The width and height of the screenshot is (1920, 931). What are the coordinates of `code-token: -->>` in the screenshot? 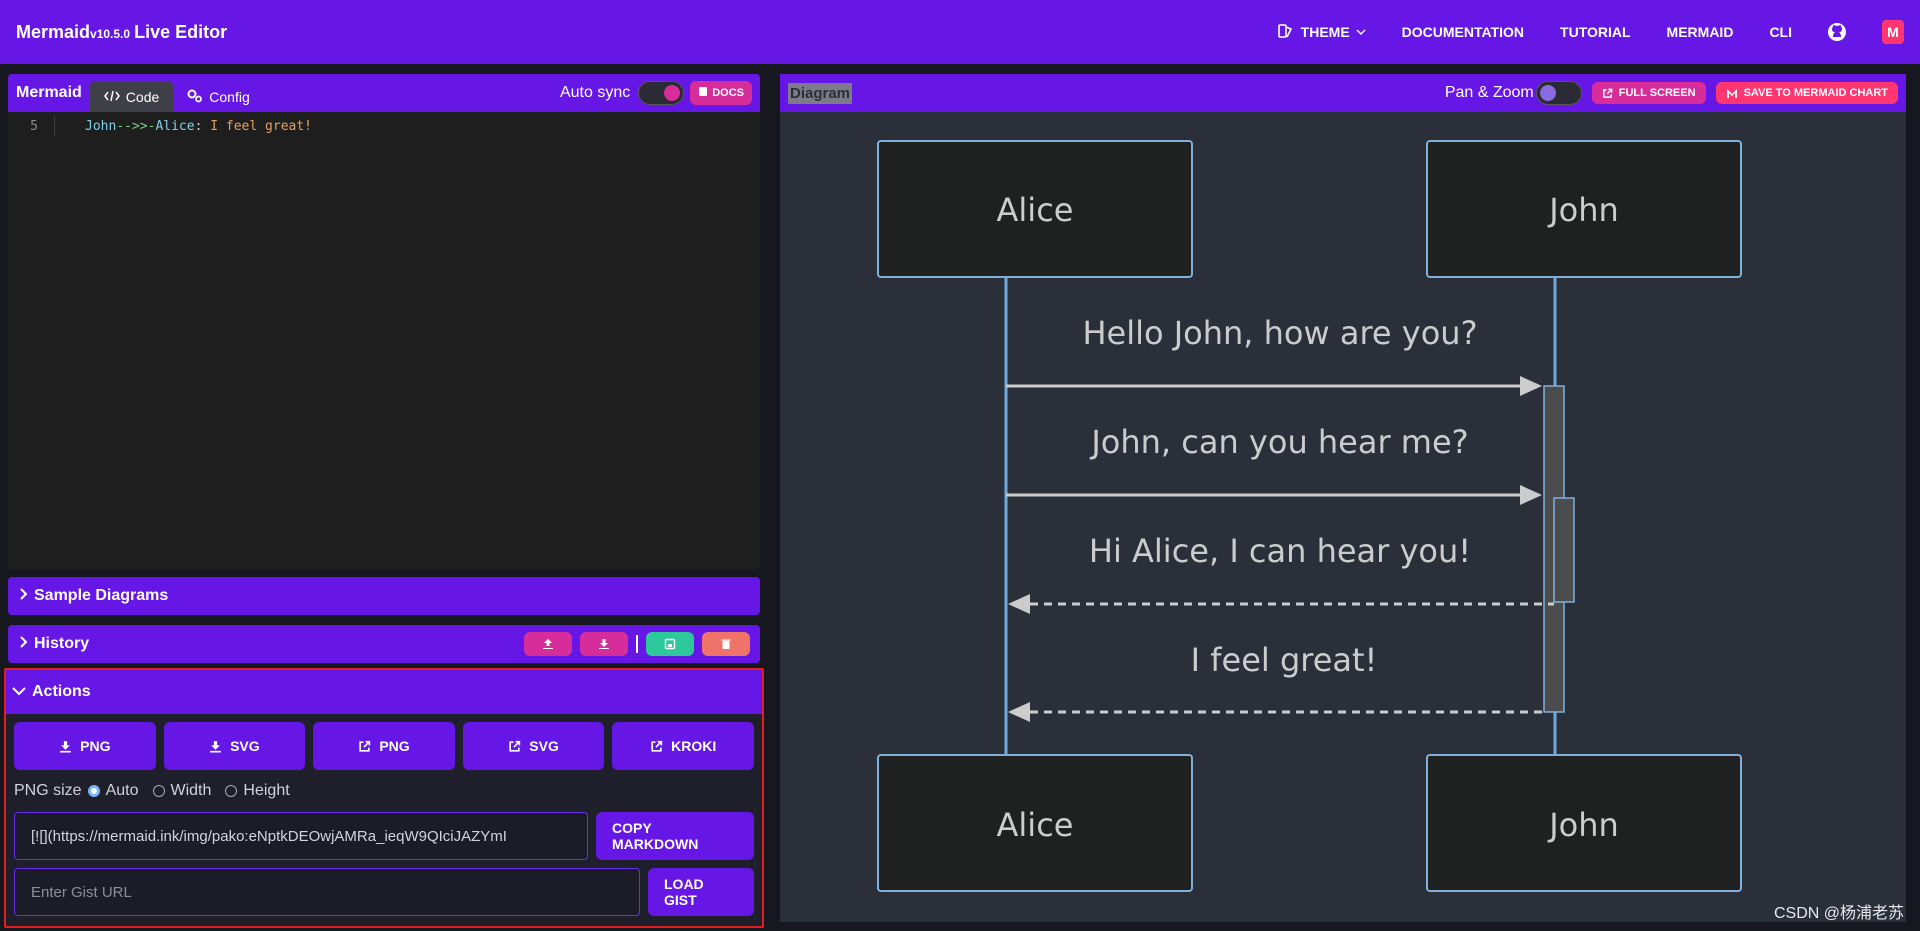 It's located at (132, 126).